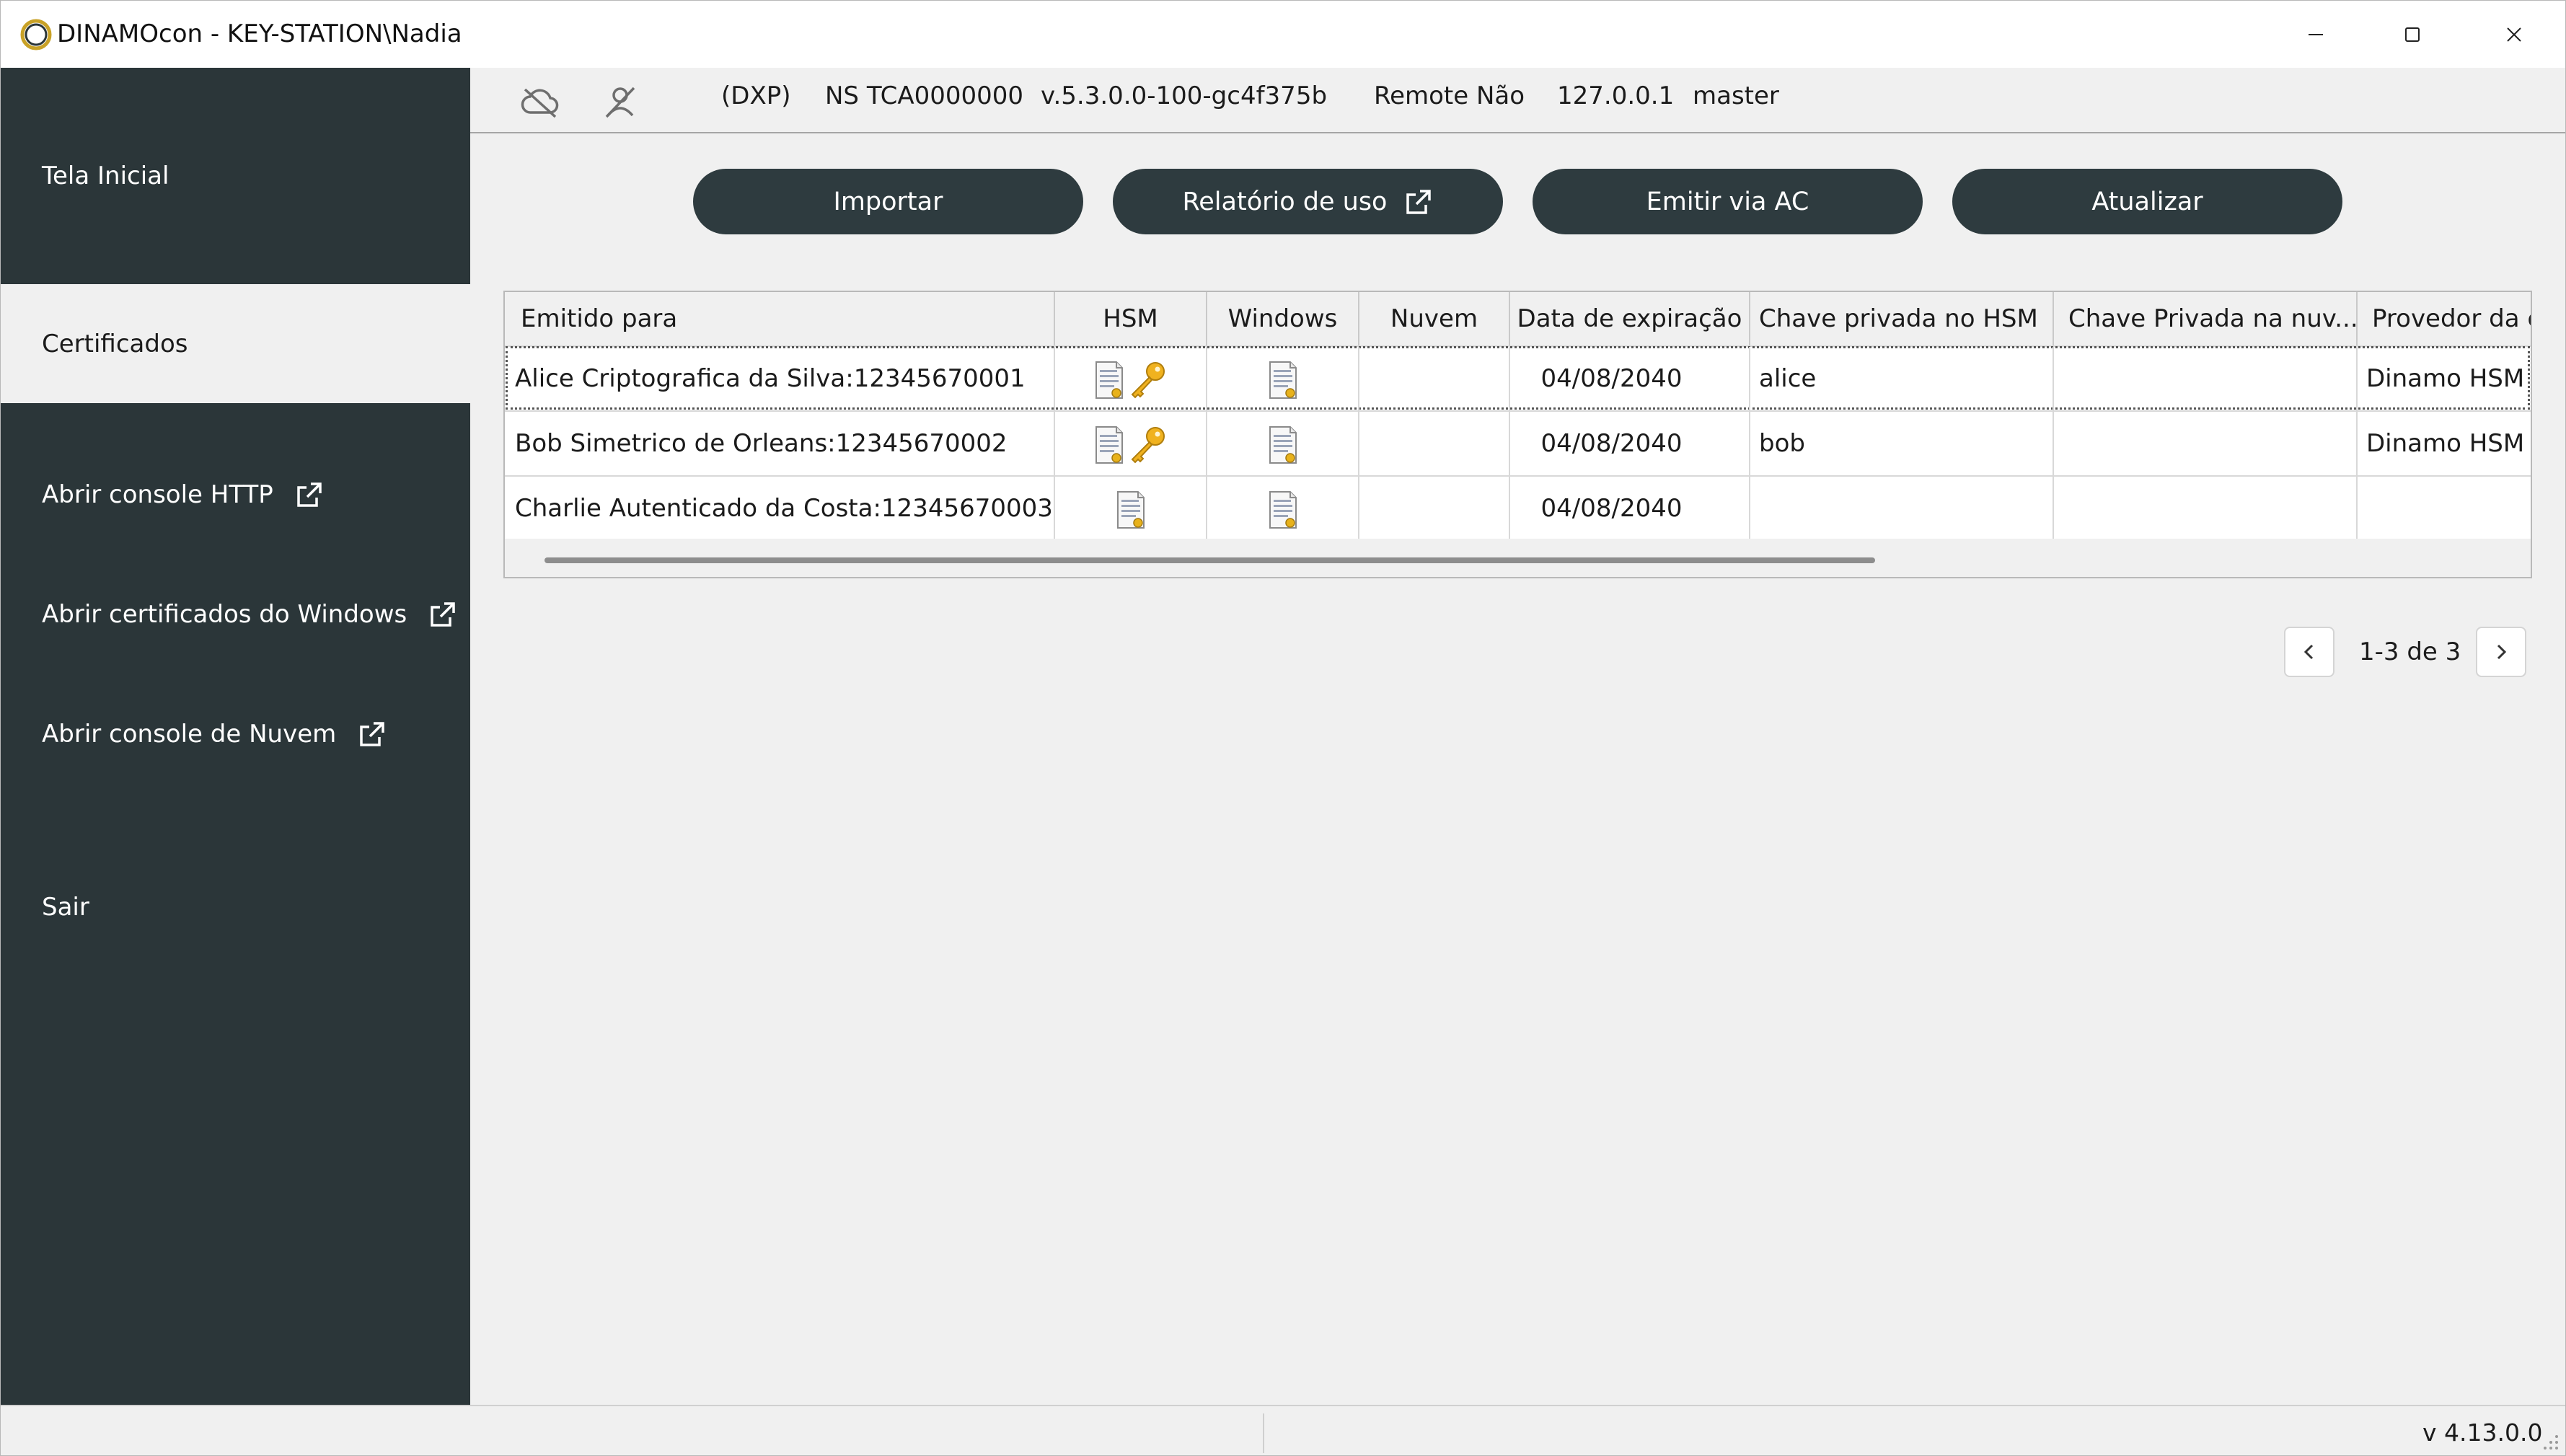 This screenshot has width=2566, height=1456. I want to click on close-icon, so click(2514, 34).